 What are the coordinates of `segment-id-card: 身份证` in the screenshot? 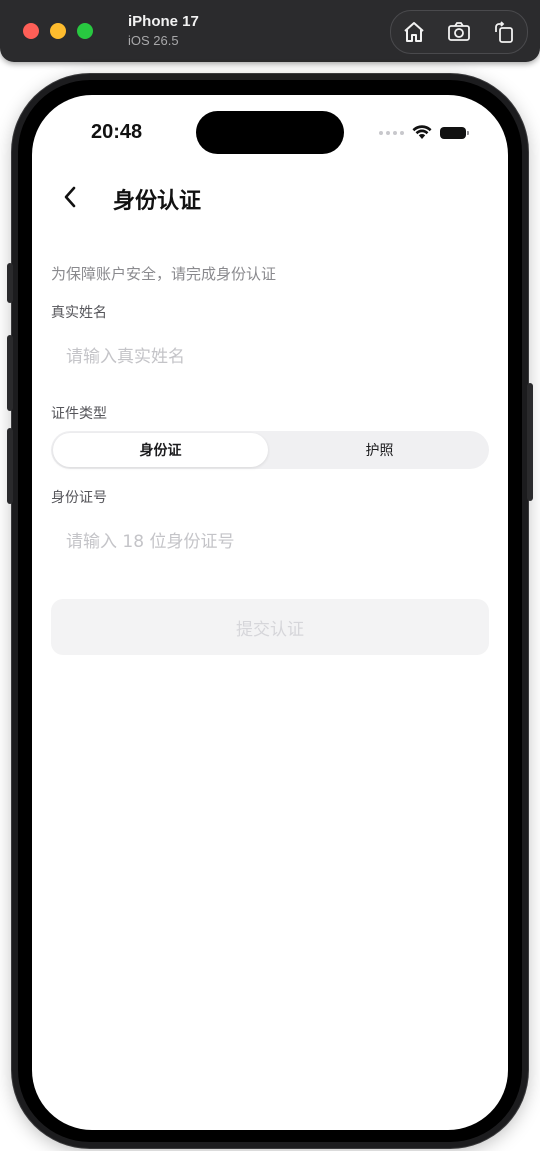 It's located at (160, 450).